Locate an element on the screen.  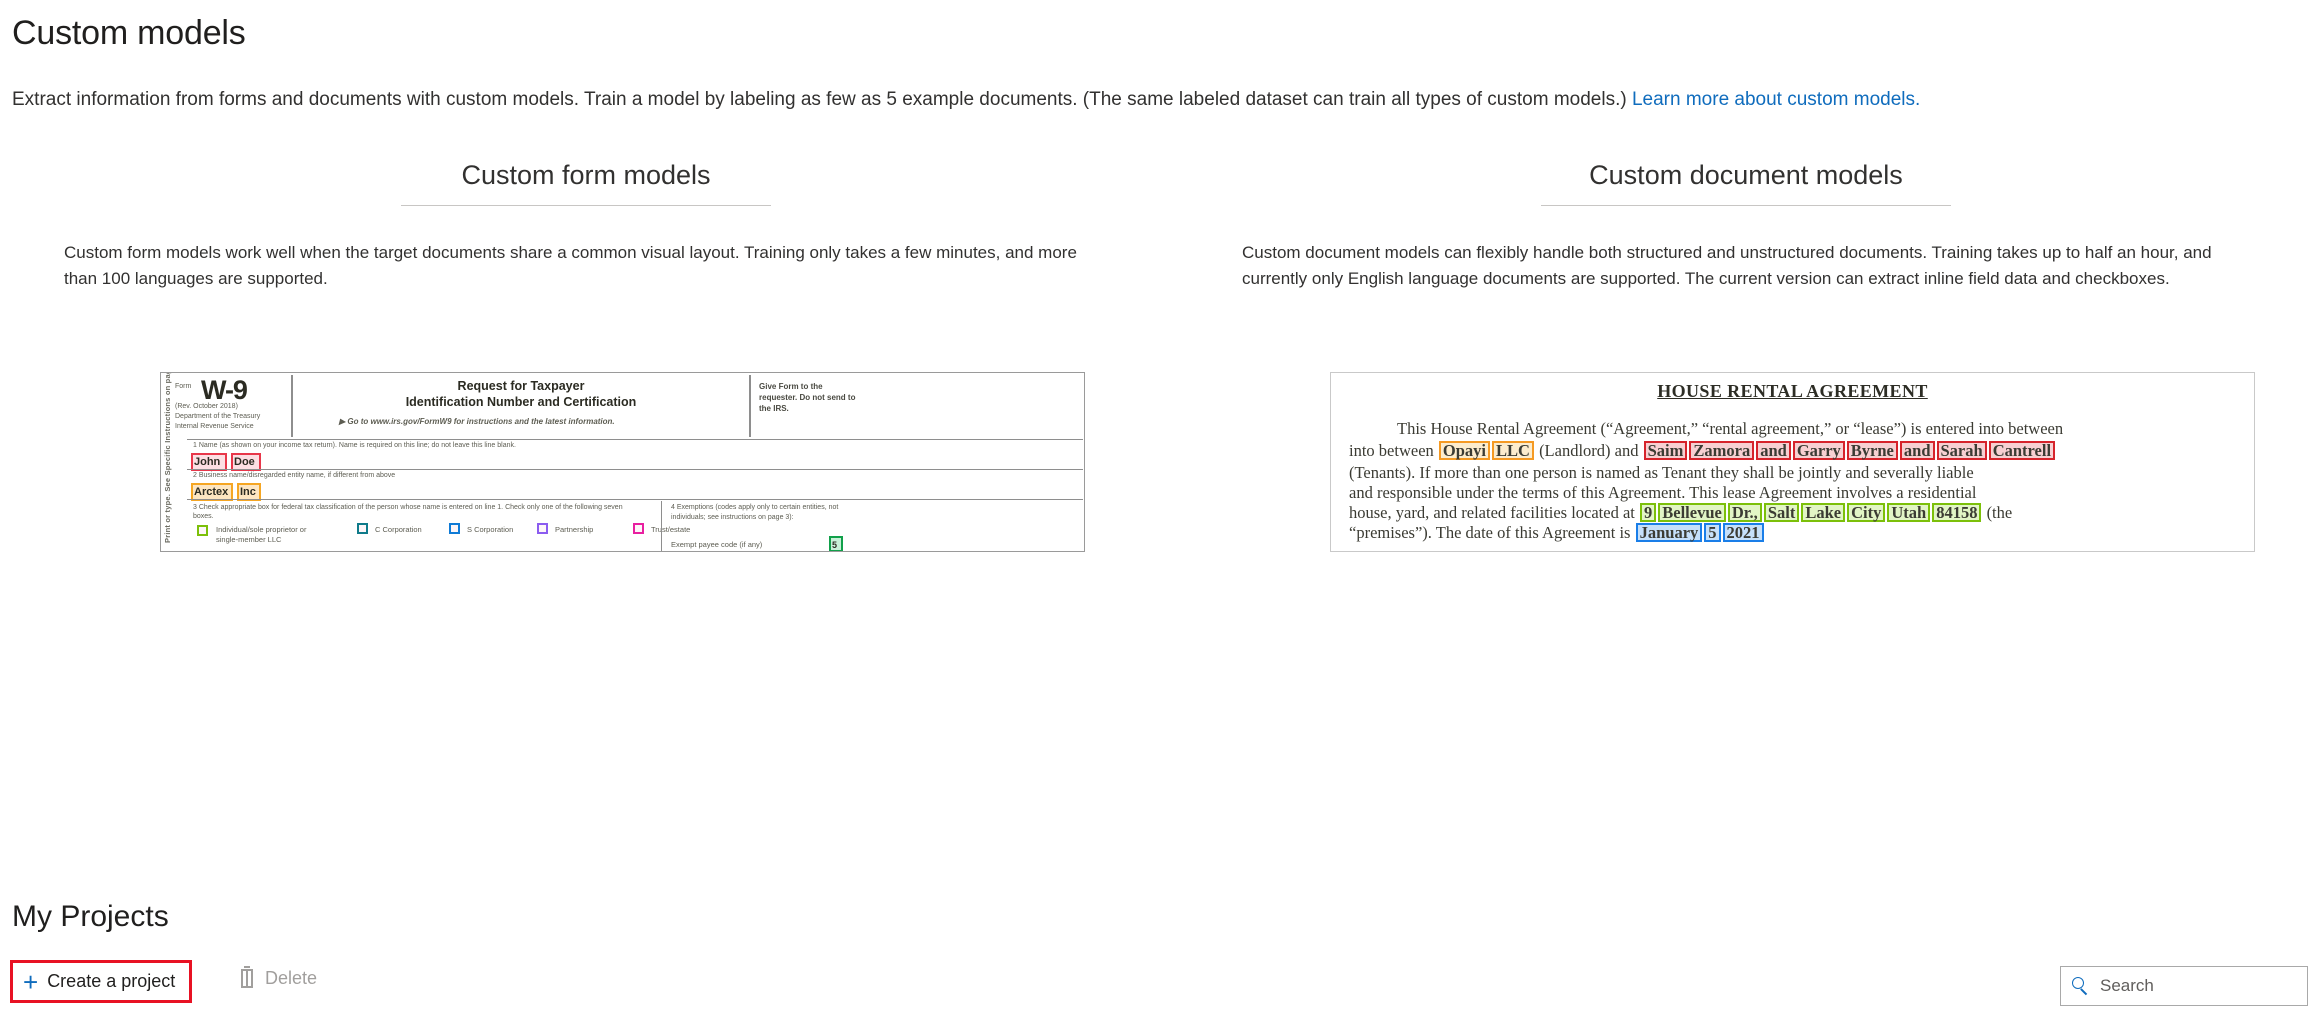
rental-tenant3-last-token: Cantrell is located at coordinates (2022, 450).